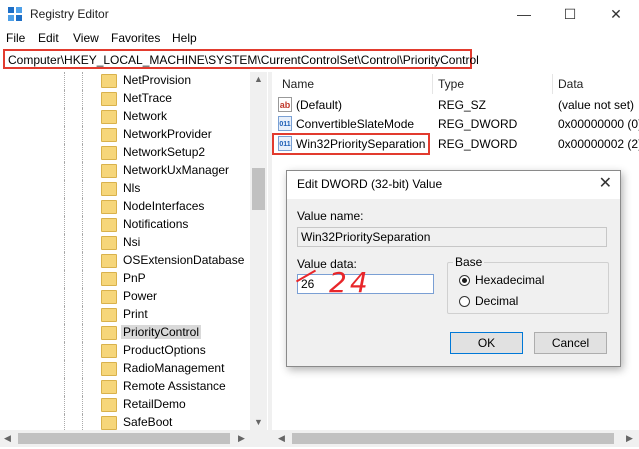 Image resolution: width=639 pixels, height=449 pixels. I want to click on tree-item-label: PnP, so click(134, 278).